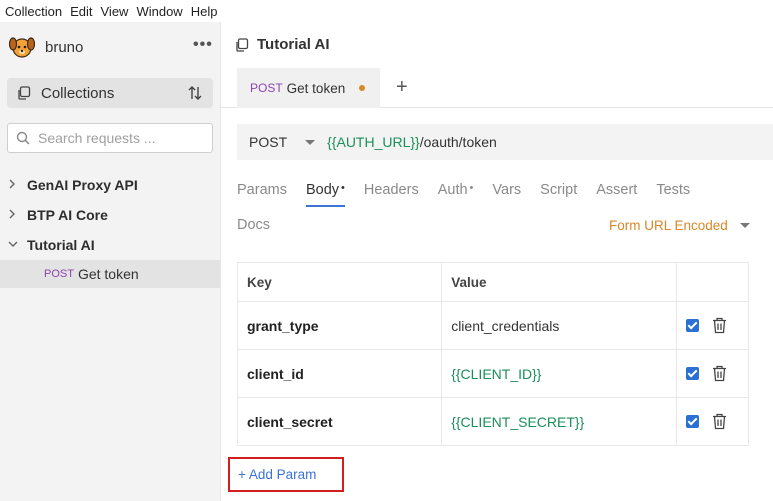  I want to click on search-icon, so click(23, 138).